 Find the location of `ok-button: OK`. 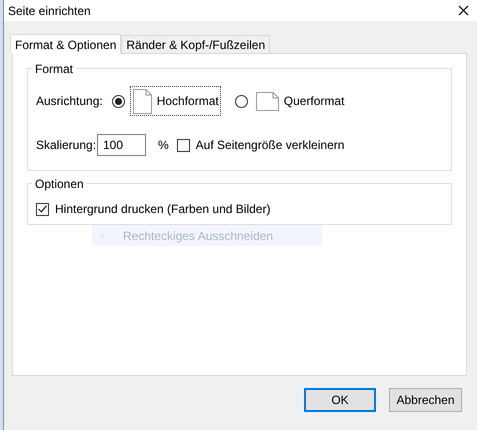

ok-button: OK is located at coordinates (340, 400).